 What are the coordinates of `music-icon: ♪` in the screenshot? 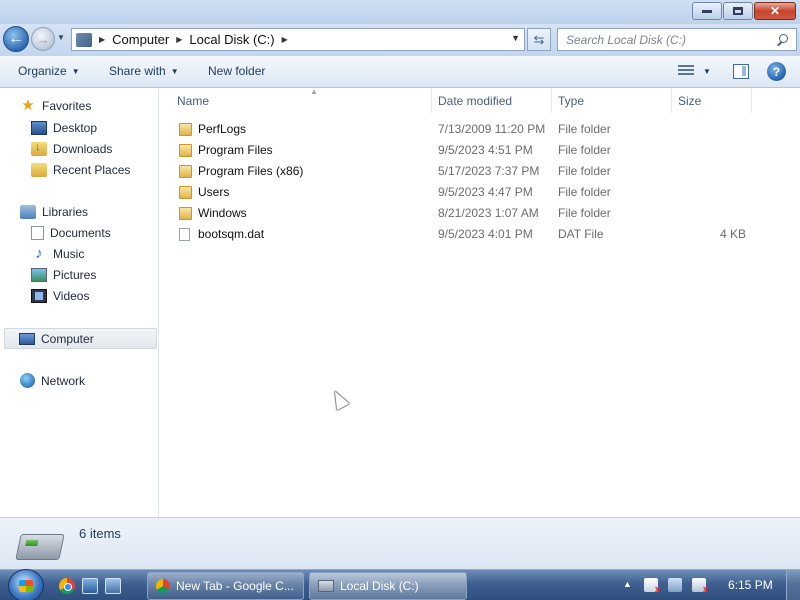 It's located at (39, 253).